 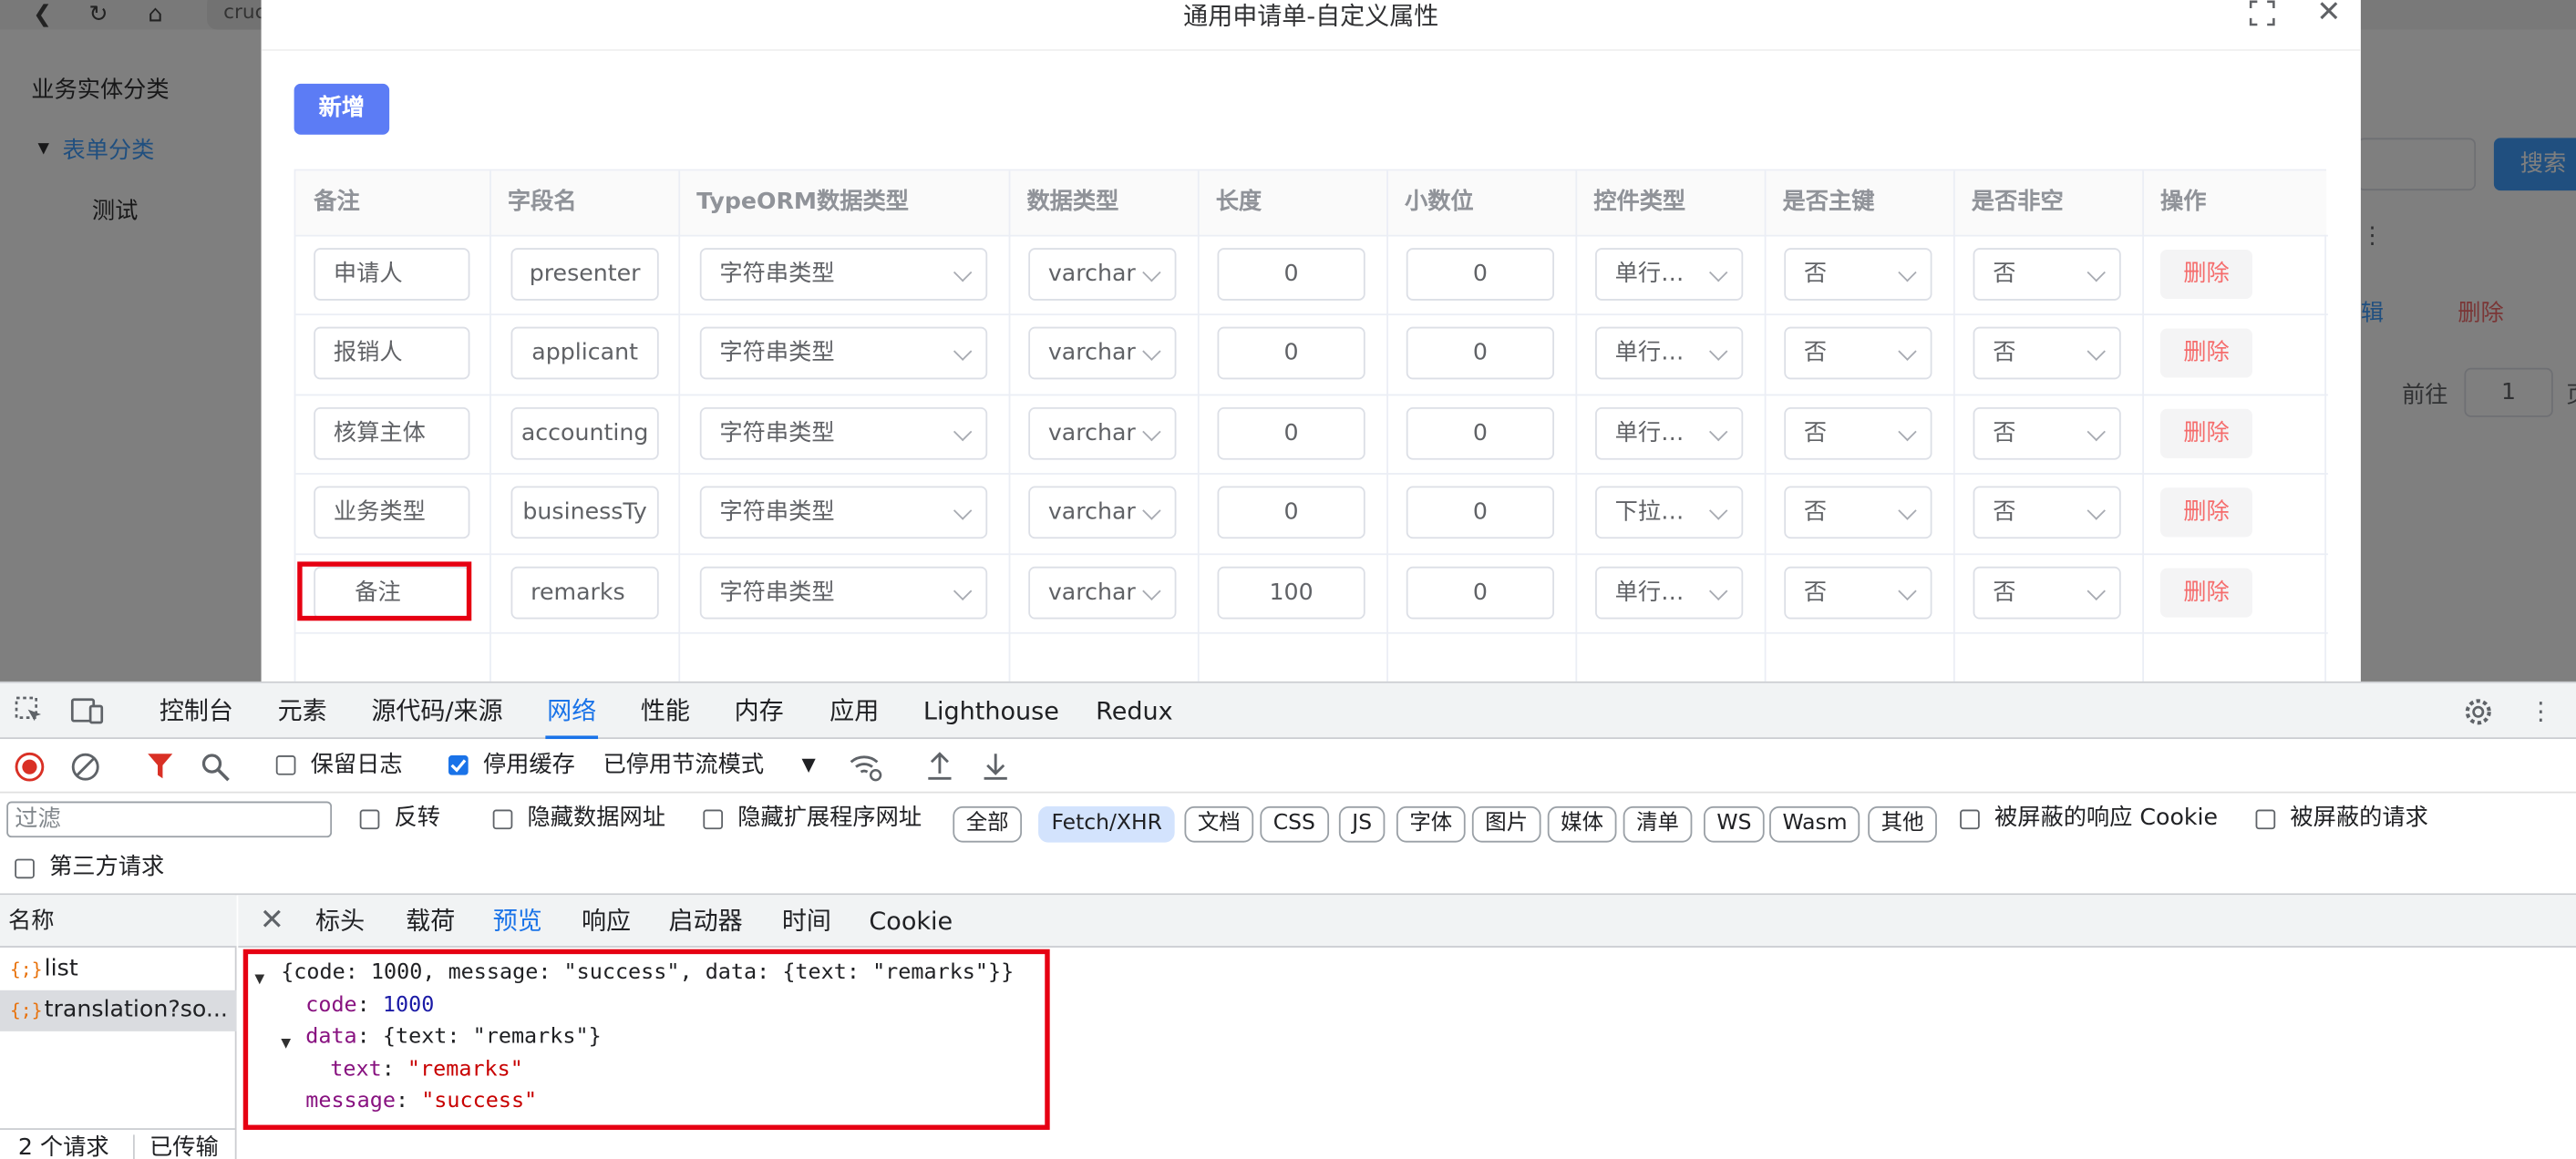 What do you see at coordinates (30, 767) in the screenshot?
I see `record-stop-icon` at bounding box center [30, 767].